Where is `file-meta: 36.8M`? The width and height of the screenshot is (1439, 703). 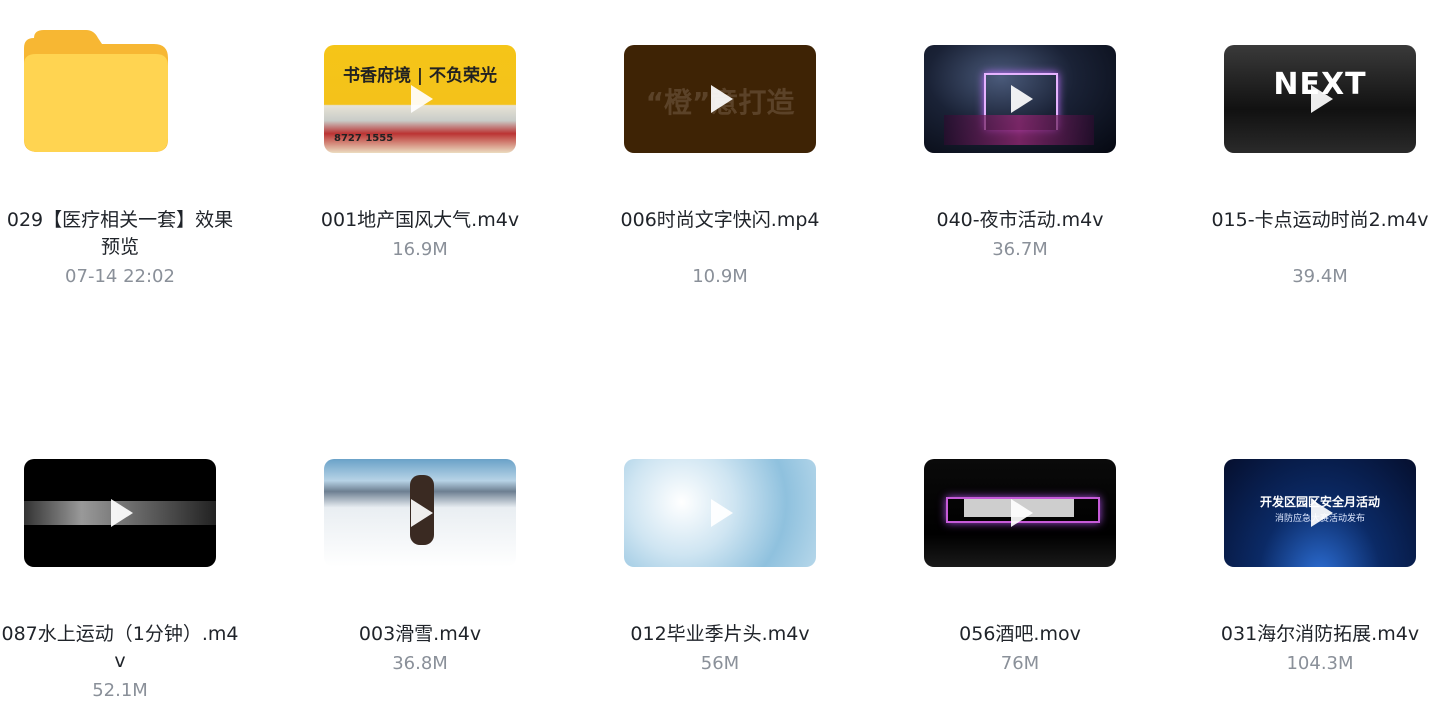 file-meta: 36.8M is located at coordinates (420, 663).